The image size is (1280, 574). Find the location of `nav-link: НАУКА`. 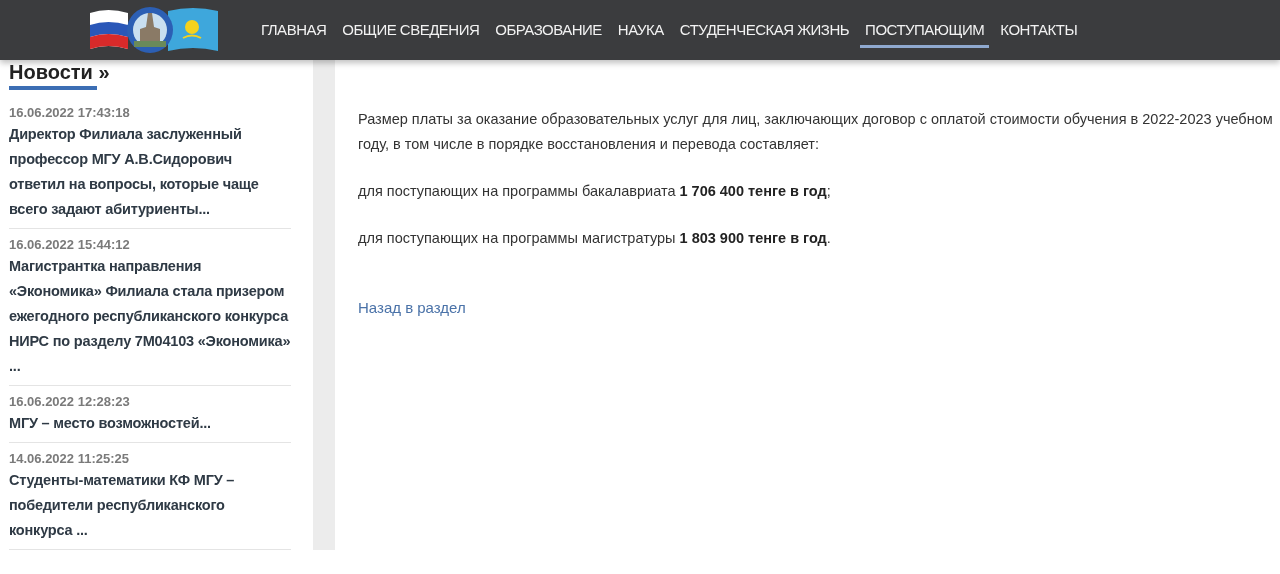

nav-link: НАУКА is located at coordinates (640, 32).